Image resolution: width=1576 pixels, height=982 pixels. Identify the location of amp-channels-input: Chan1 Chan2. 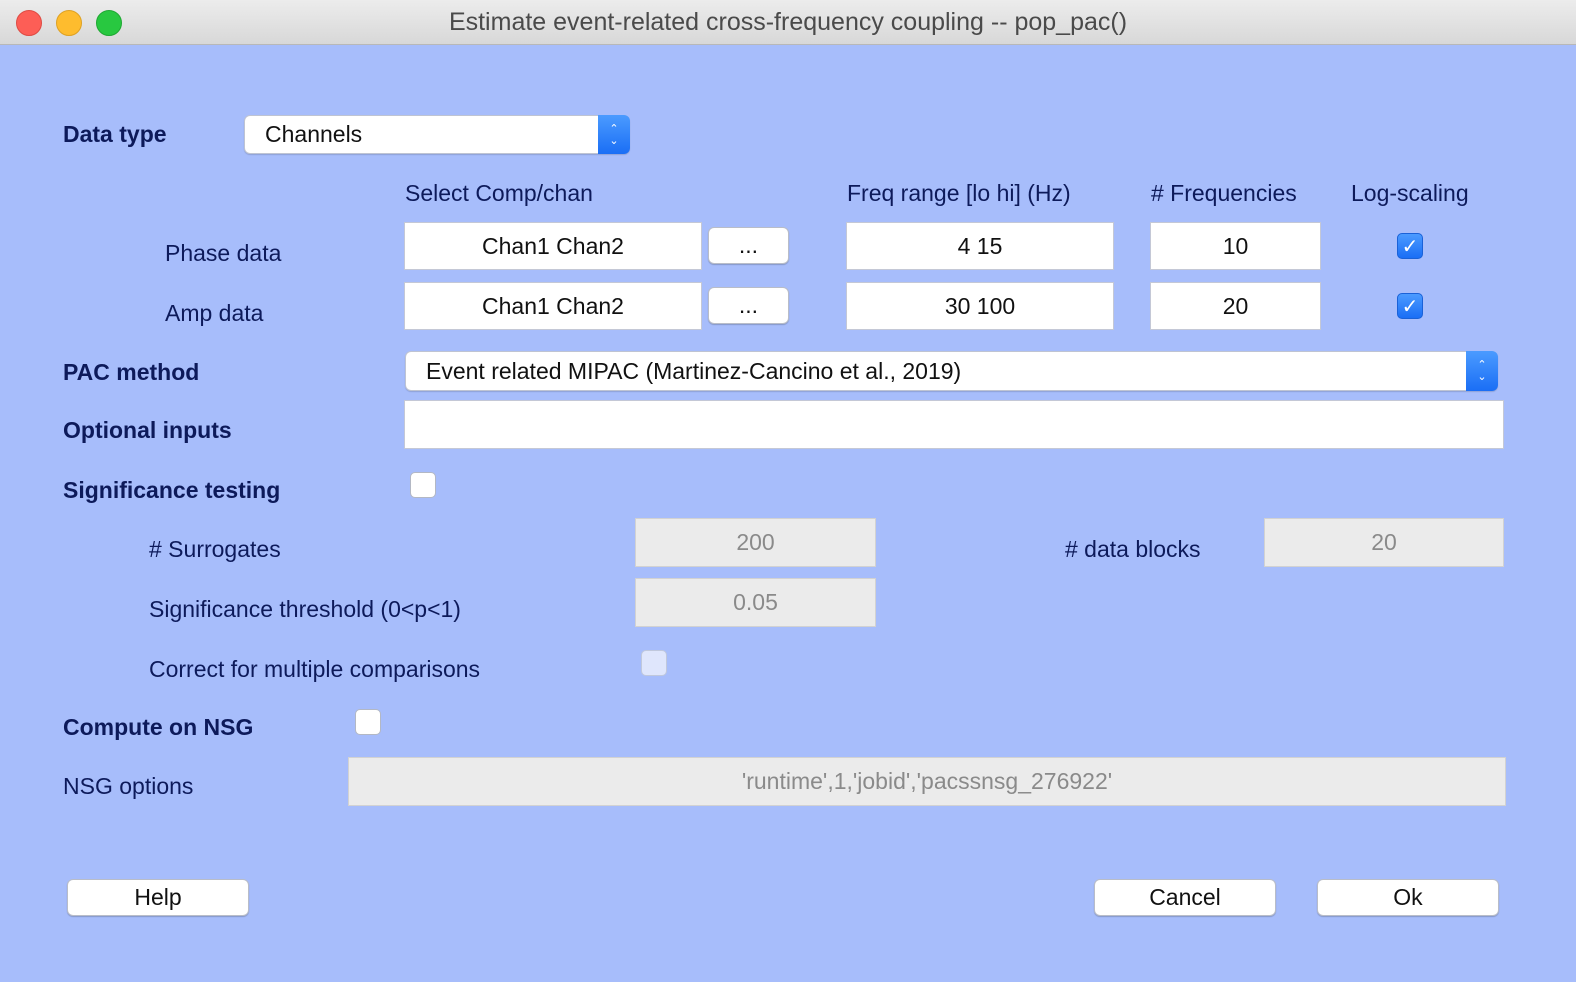
(553, 306).